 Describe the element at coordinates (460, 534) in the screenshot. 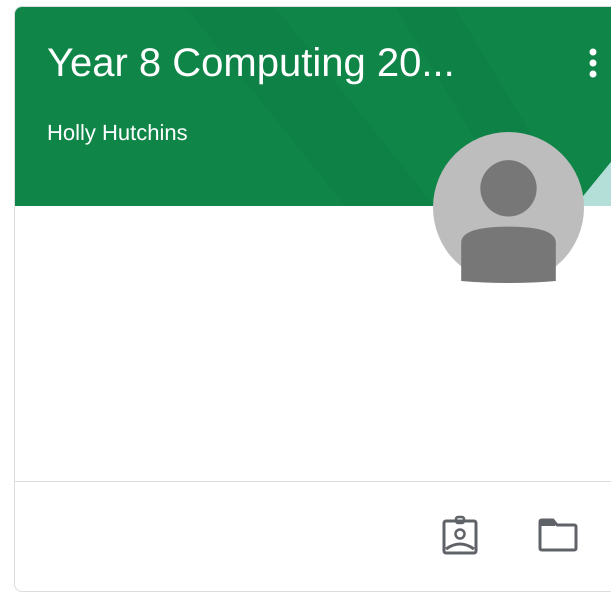

I see `id-badge-icon` at that location.